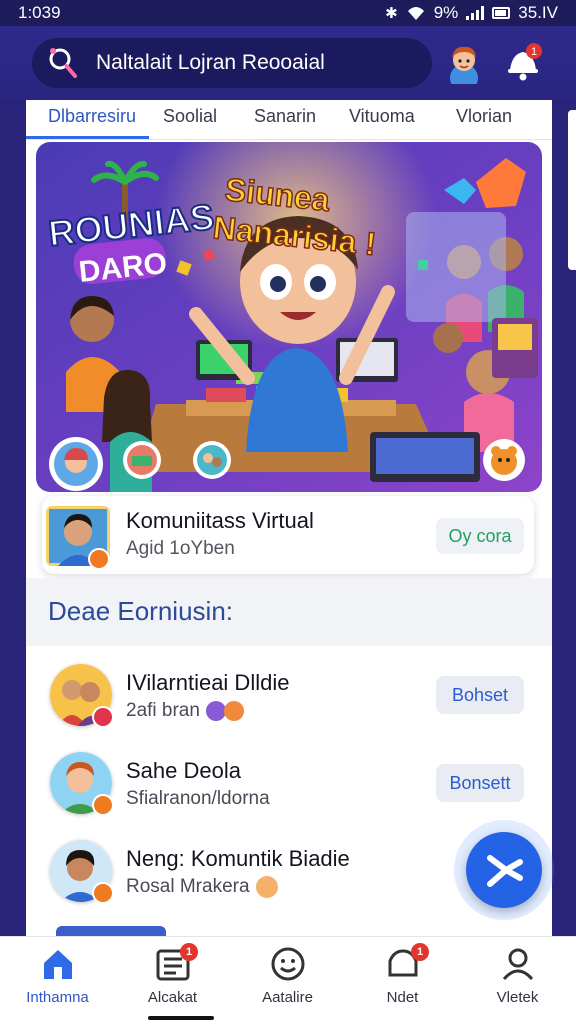  Describe the element at coordinates (480, 695) in the screenshot. I see `list-item-button: Bohset` at that location.